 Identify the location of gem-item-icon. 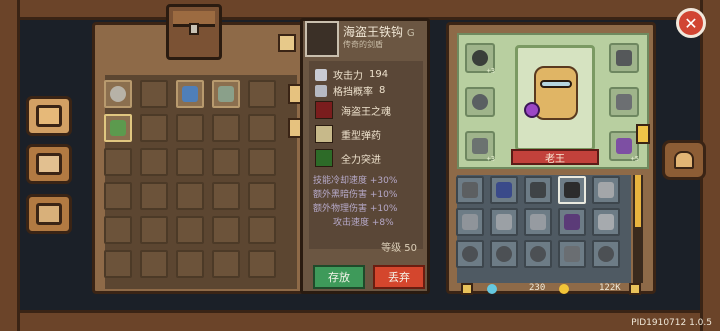
(190, 94).